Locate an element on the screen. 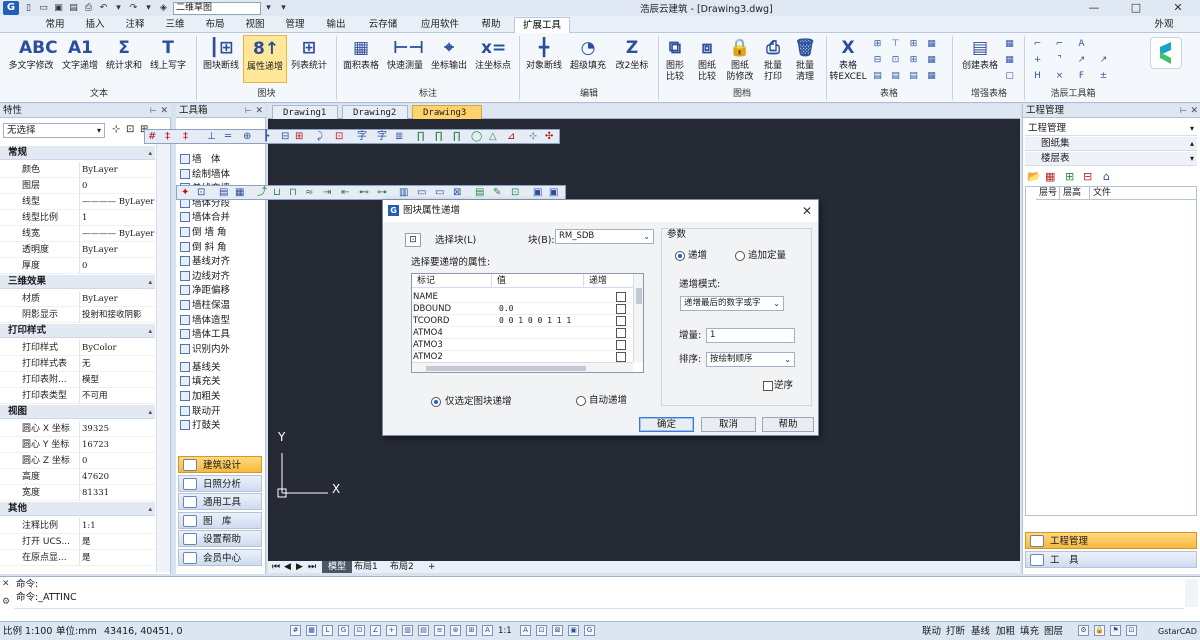 This screenshot has height=640, width=1200. polar-icon: G is located at coordinates (343, 630).